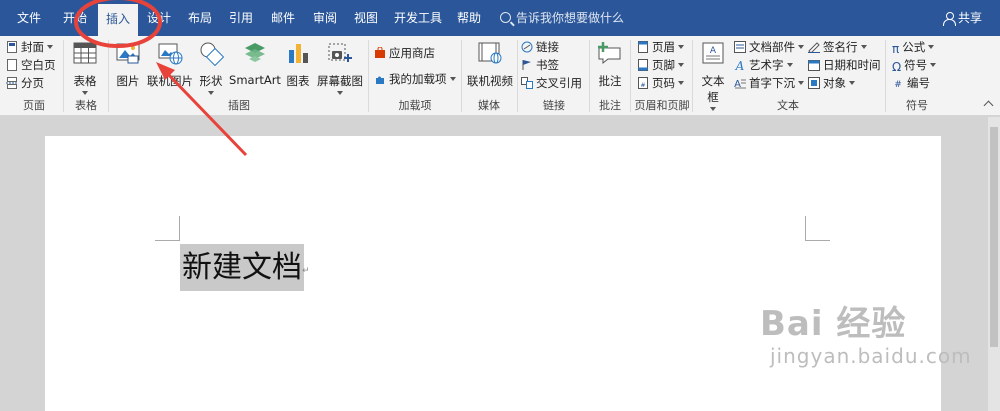  I want to click on cross-reference-label: 交叉引用, so click(559, 83).